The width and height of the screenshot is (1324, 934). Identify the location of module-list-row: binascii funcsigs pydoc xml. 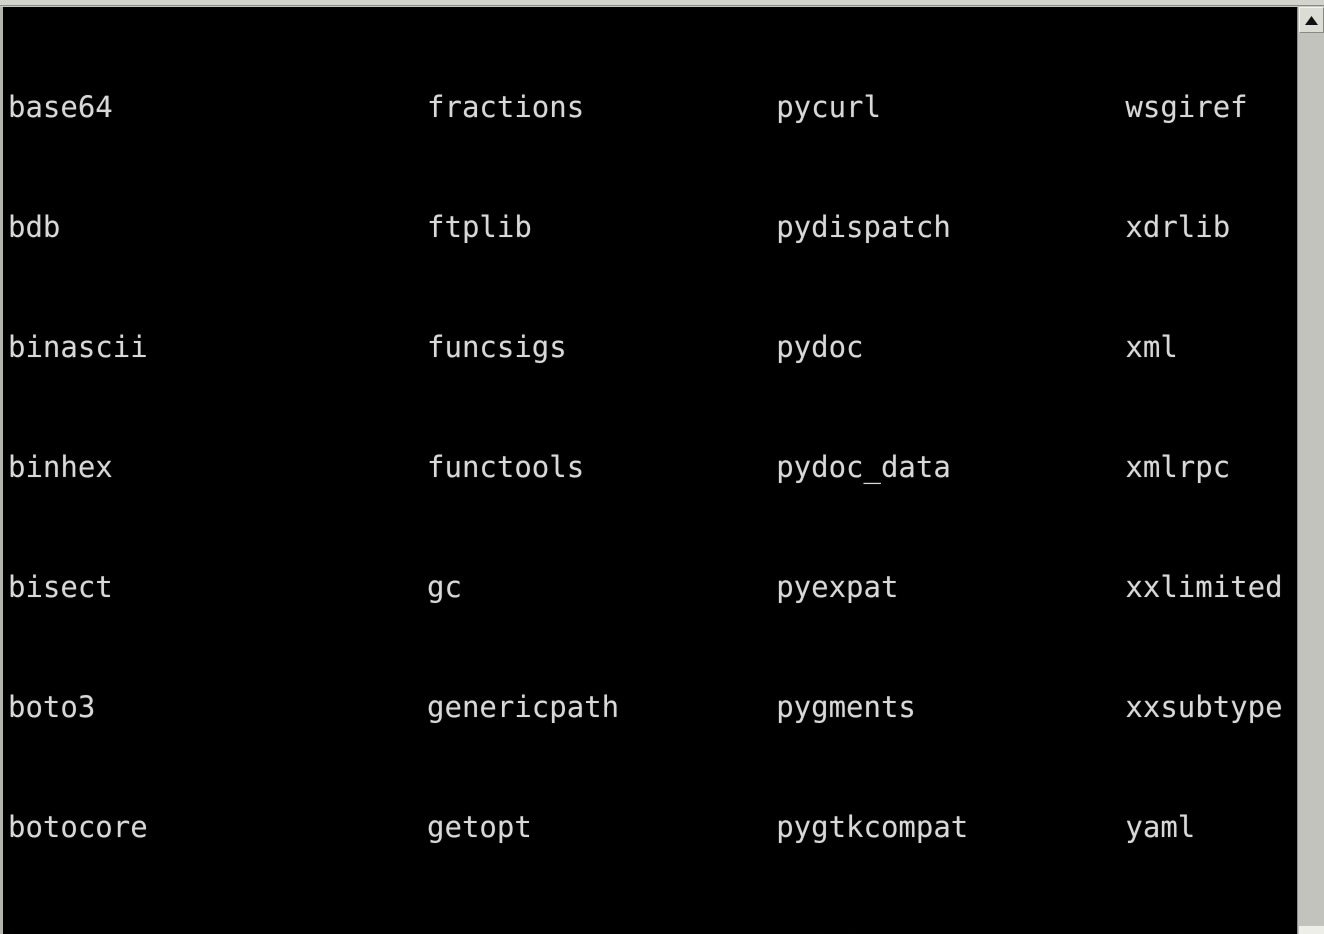
(593, 347).